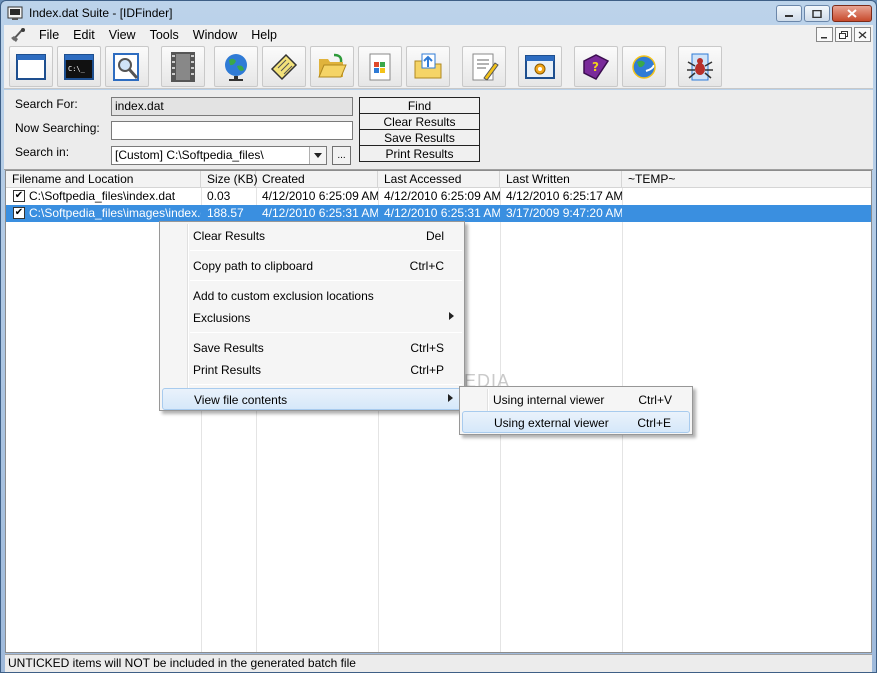 The width and height of the screenshot is (877, 673). Describe the element at coordinates (561, 179) in the screenshot. I see `column-header-last-written: Last Written` at that location.